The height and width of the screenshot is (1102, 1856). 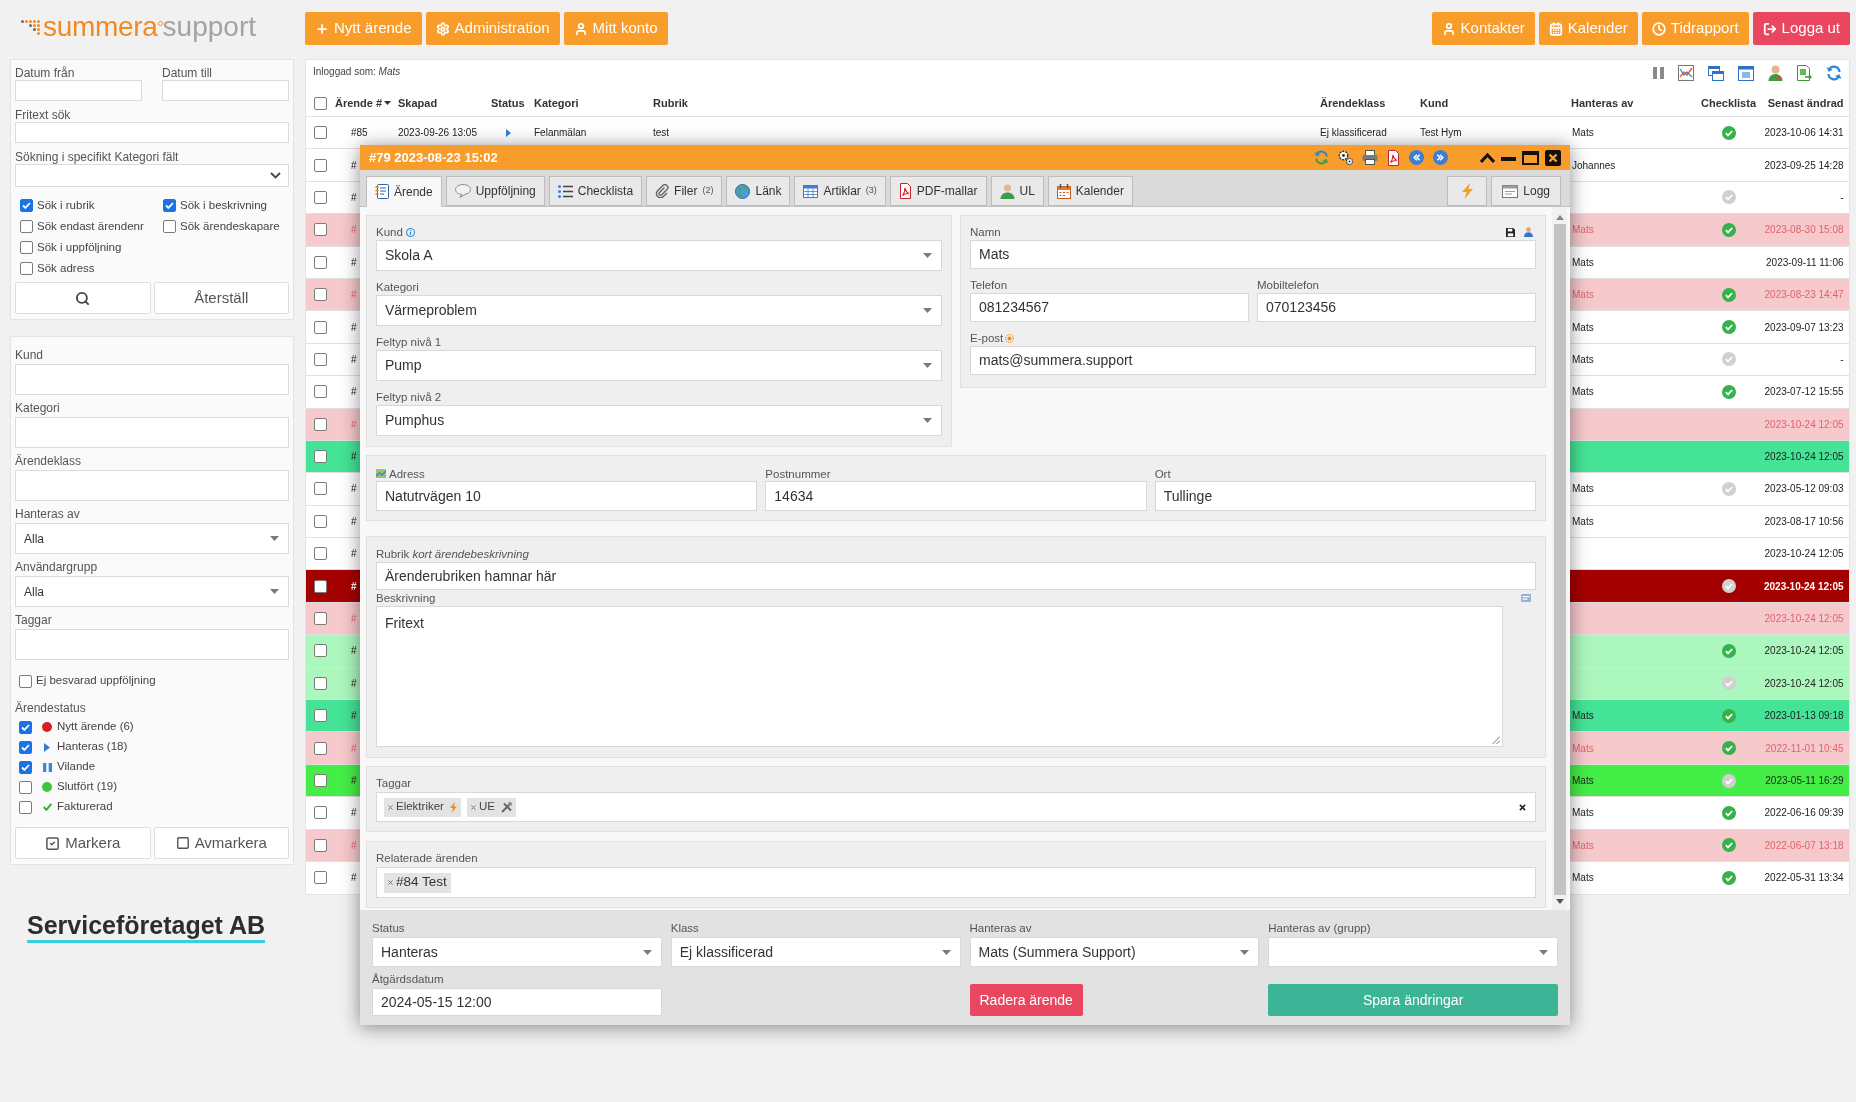 What do you see at coordinates (1715, 73) in the screenshot?
I see `windows-icon` at bounding box center [1715, 73].